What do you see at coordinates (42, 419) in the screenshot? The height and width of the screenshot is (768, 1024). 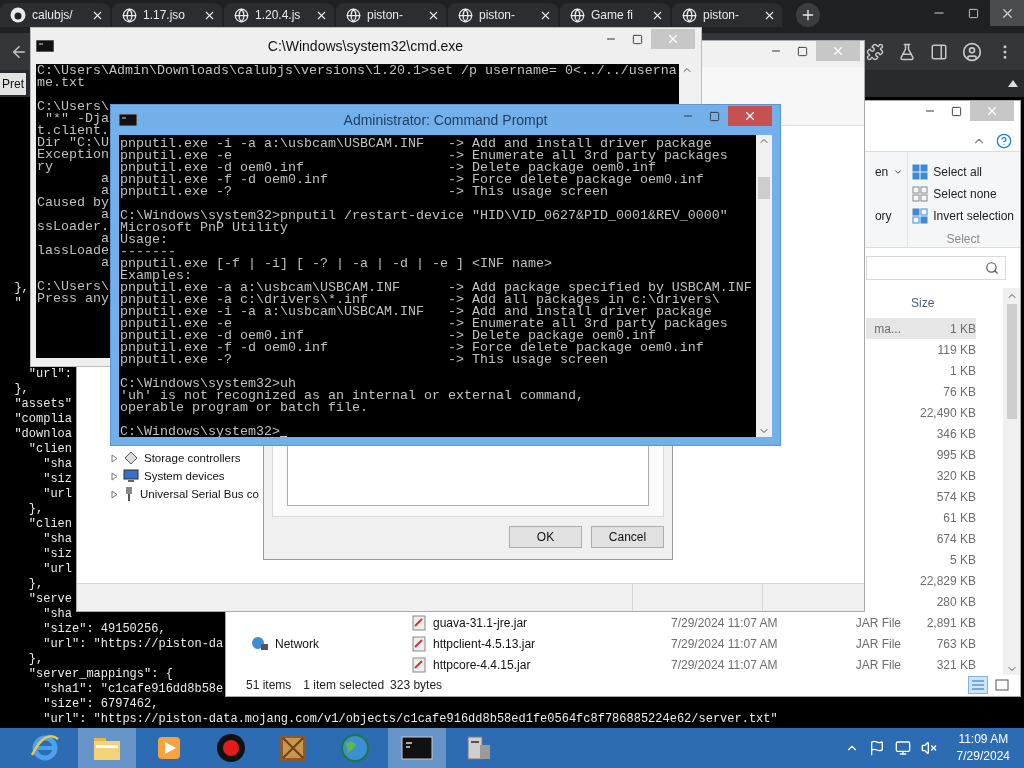 I see `json-line: "complia` at bounding box center [42, 419].